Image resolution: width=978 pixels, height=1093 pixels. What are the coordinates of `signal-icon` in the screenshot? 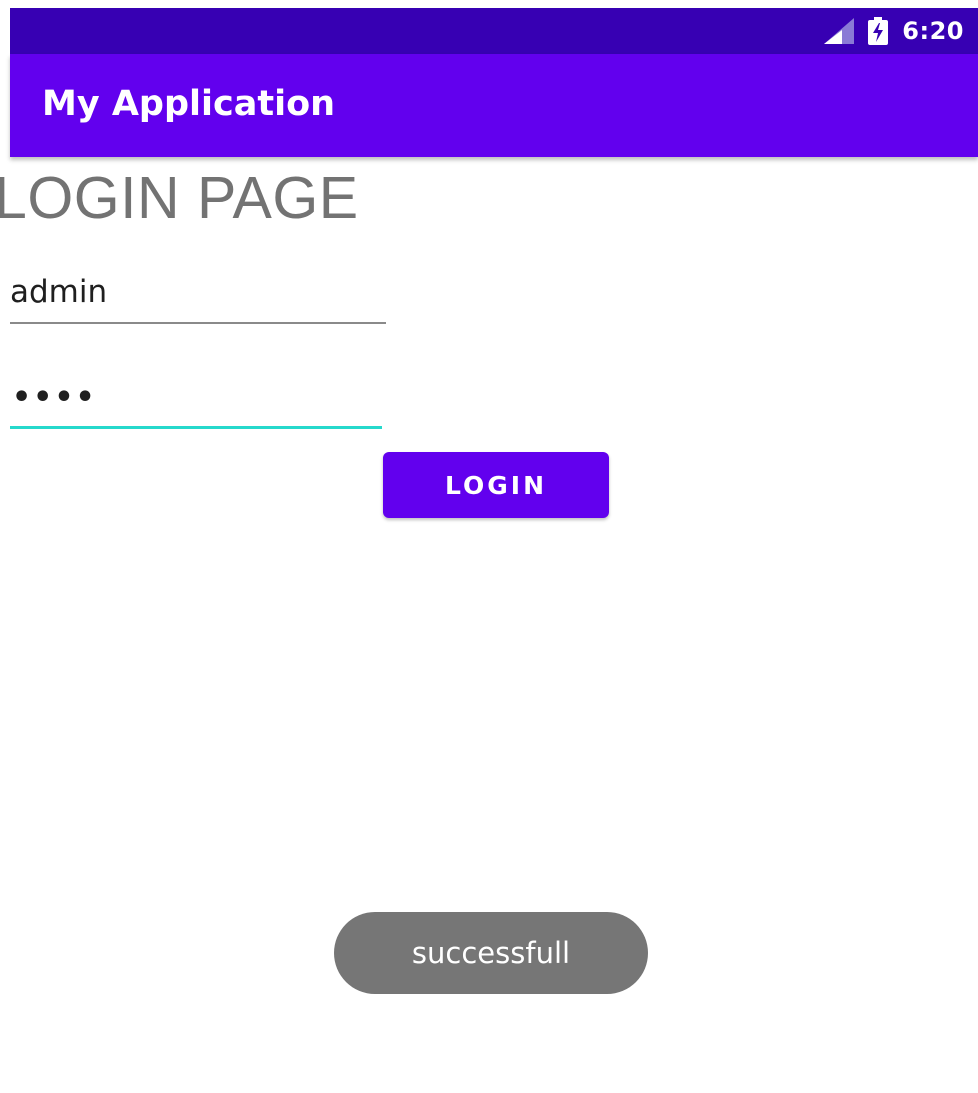 It's located at (839, 31).